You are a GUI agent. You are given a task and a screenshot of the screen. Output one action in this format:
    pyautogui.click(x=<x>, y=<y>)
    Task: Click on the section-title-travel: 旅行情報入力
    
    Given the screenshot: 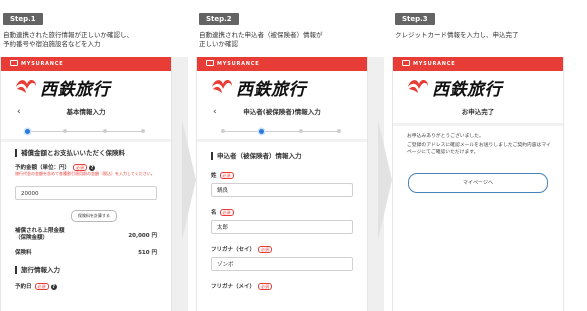 What is the action you would take?
    pyautogui.click(x=37, y=270)
    